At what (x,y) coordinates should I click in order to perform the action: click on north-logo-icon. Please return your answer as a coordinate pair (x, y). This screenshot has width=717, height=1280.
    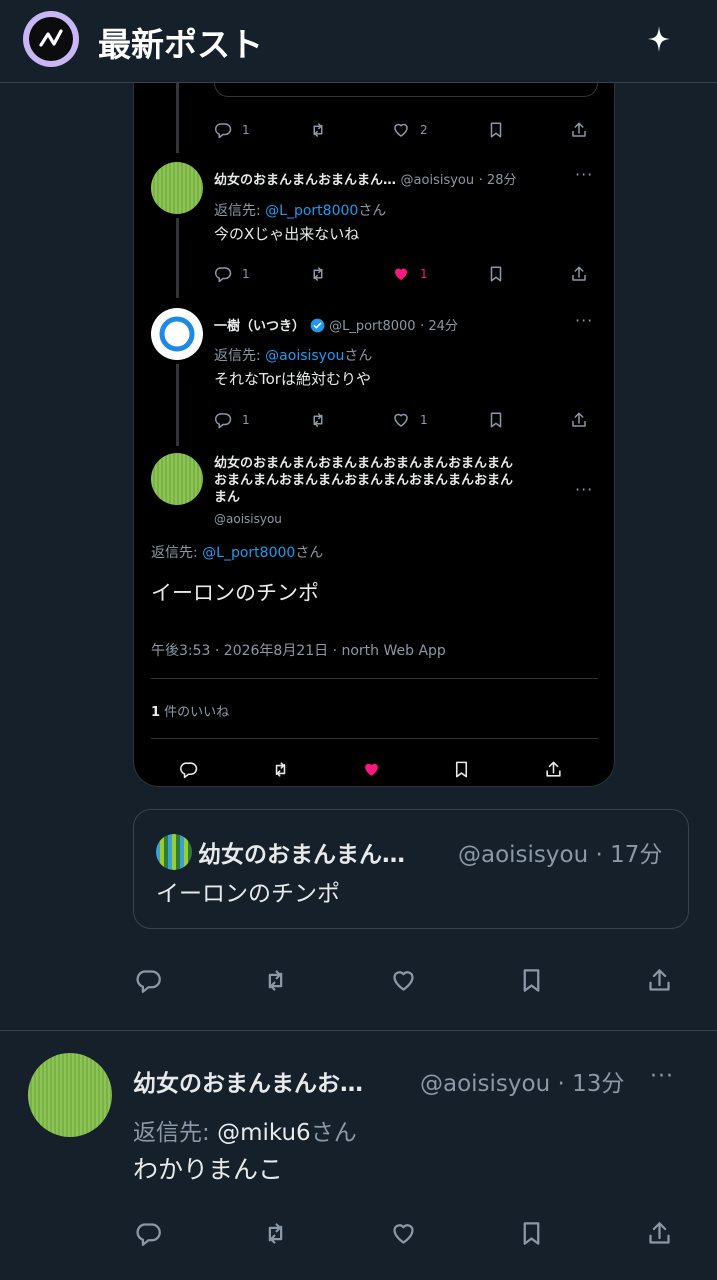
    Looking at the image, I should click on (51, 39).